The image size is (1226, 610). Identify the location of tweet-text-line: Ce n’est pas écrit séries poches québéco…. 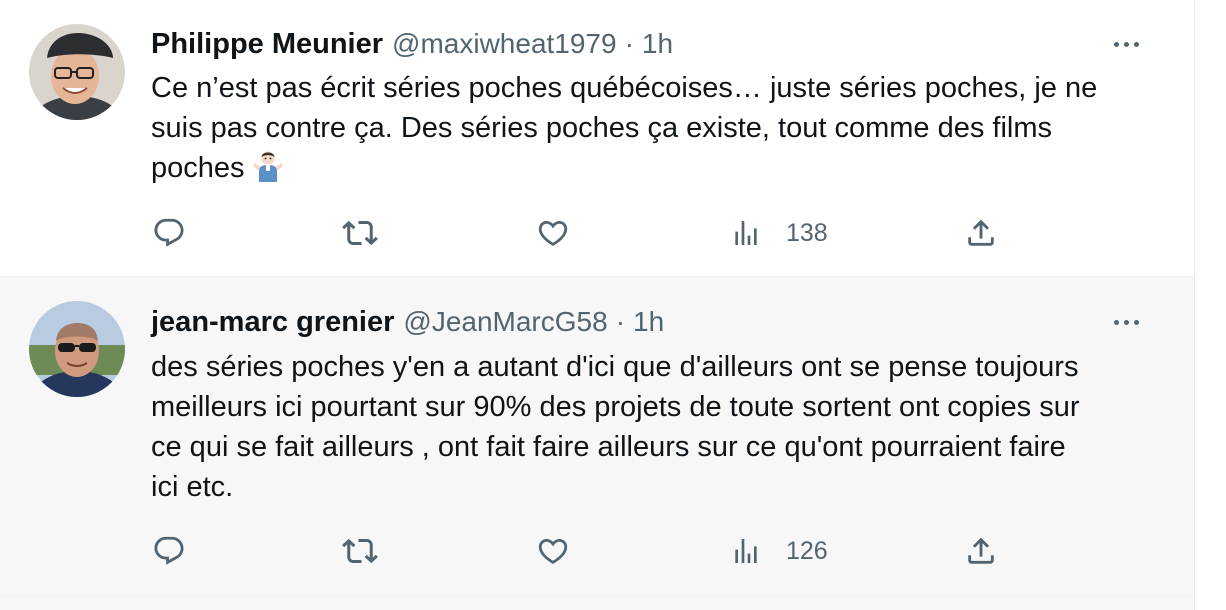
(624, 88).